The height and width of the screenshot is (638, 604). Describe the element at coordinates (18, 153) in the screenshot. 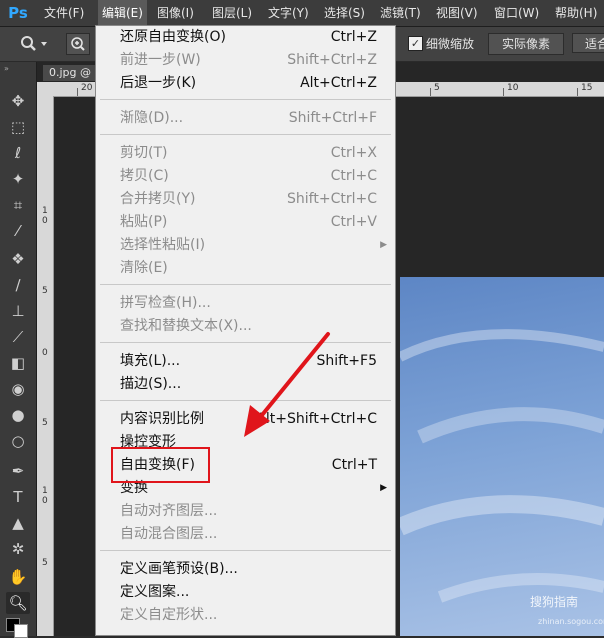

I see `lasso-tool-icon: ℓ` at that location.